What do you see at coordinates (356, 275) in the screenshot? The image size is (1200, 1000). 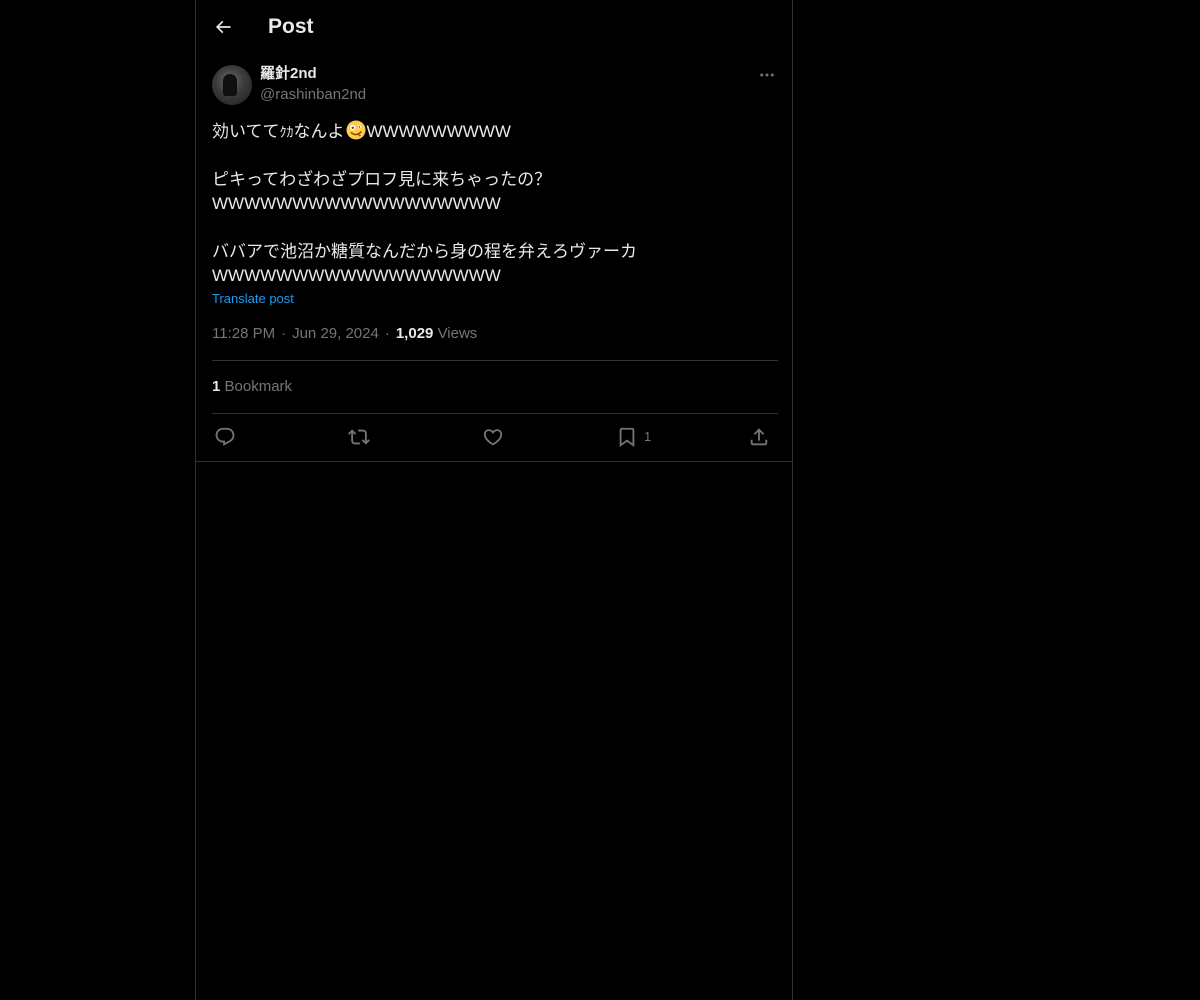 I see `post-text-line-5: WWWWWWWWWWWWWWWWWW` at bounding box center [356, 275].